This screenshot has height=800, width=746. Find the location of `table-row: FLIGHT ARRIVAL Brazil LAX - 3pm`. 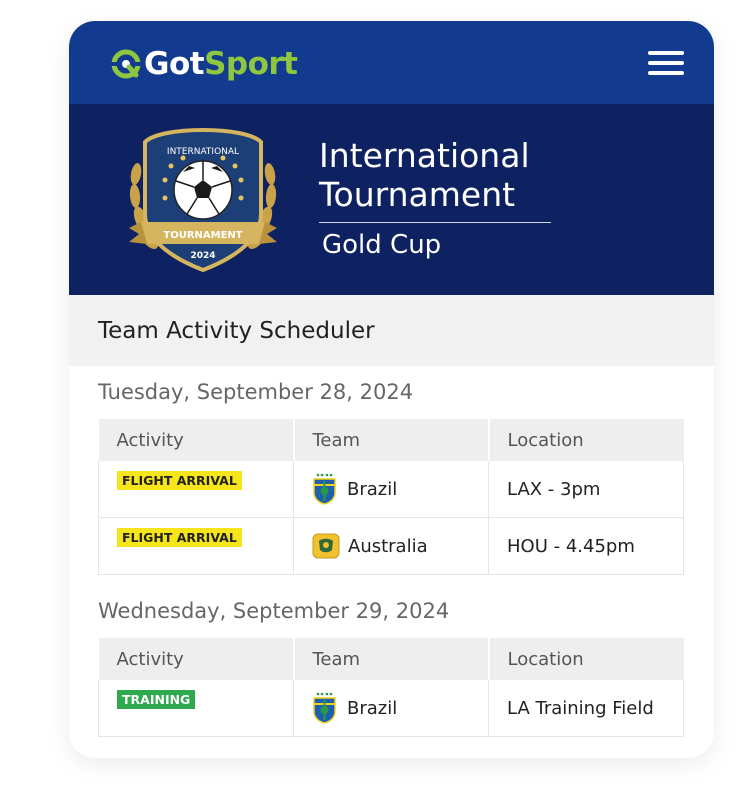

table-row: FLIGHT ARRIVAL Brazil LAX - 3pm is located at coordinates (391, 489).